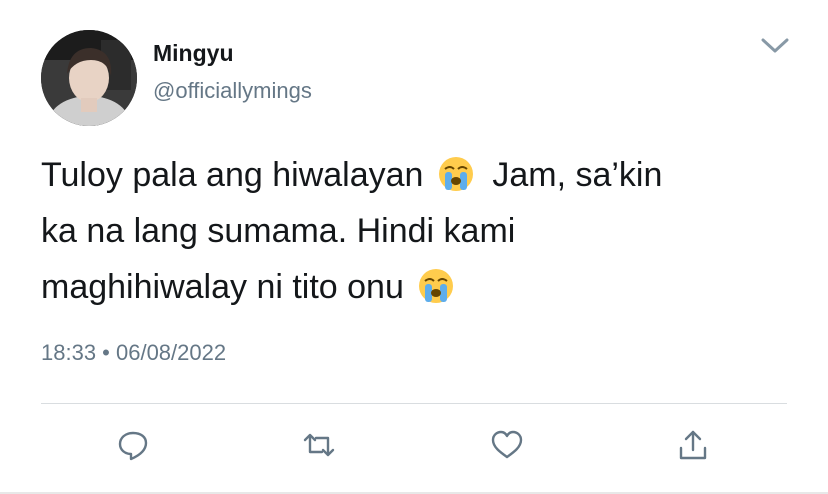  What do you see at coordinates (414, 403) in the screenshot?
I see `divider` at bounding box center [414, 403].